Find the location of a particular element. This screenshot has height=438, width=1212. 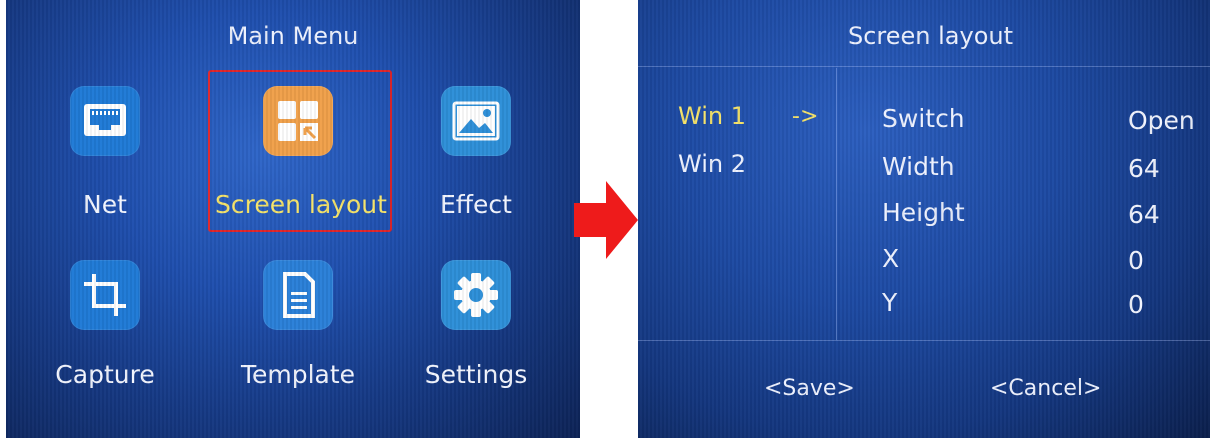

document-icon is located at coordinates (298, 295).